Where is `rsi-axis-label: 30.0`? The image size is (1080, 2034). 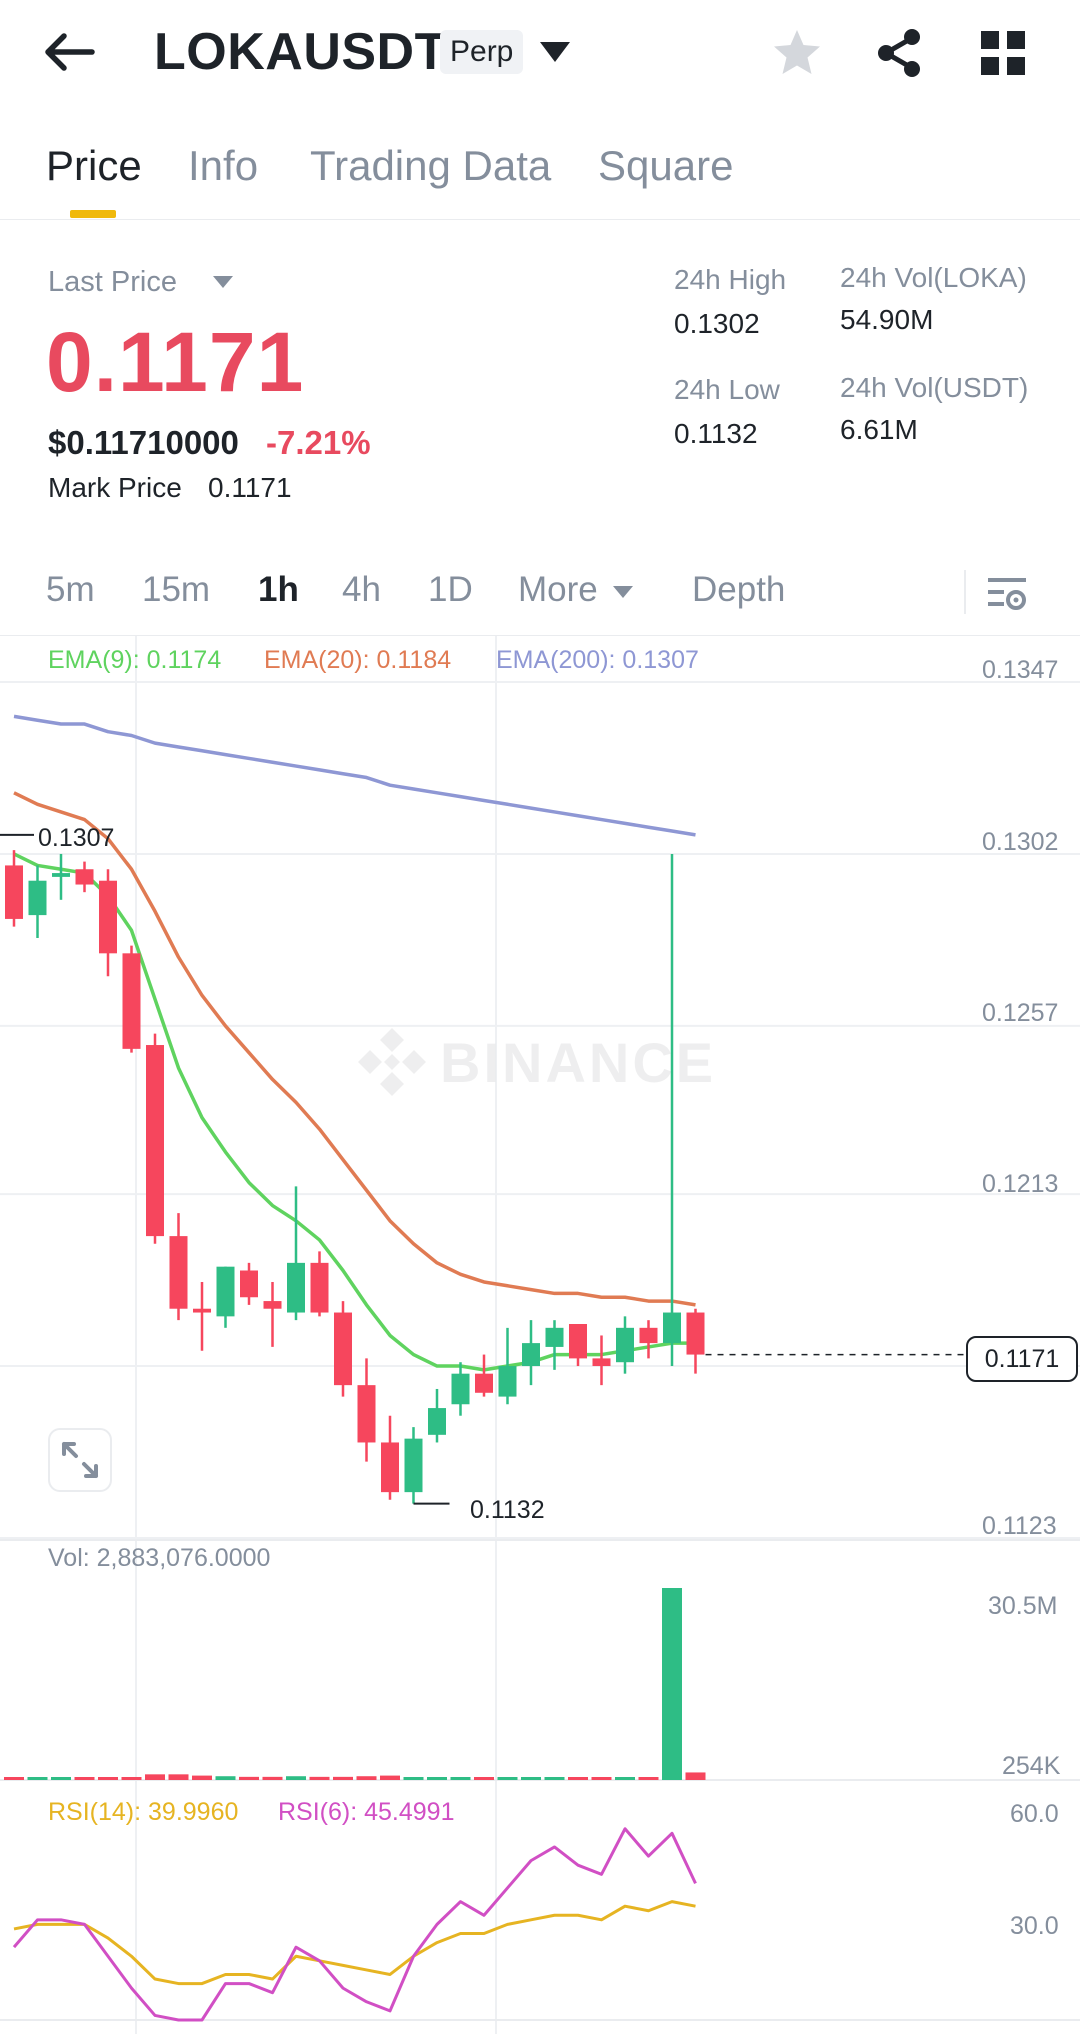 rsi-axis-label: 30.0 is located at coordinates (1034, 1926).